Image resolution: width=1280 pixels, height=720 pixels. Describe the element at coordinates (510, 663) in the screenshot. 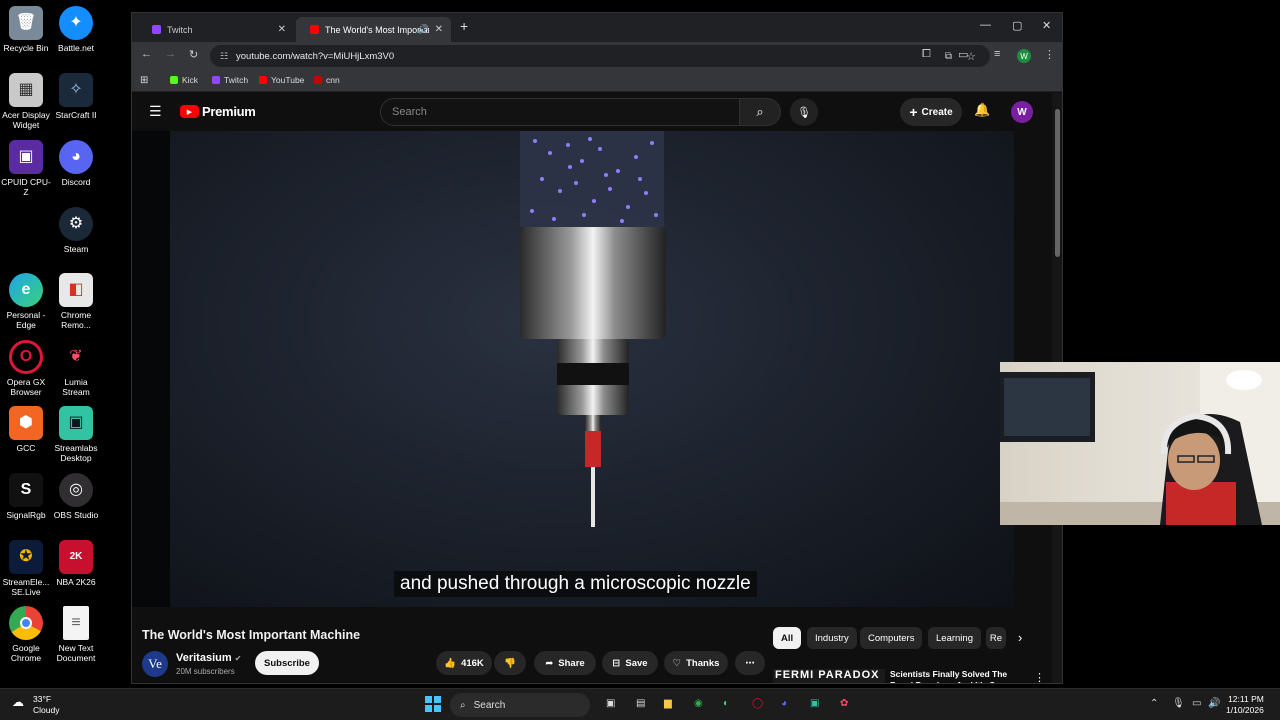

I see `dislike-button: 👎` at that location.